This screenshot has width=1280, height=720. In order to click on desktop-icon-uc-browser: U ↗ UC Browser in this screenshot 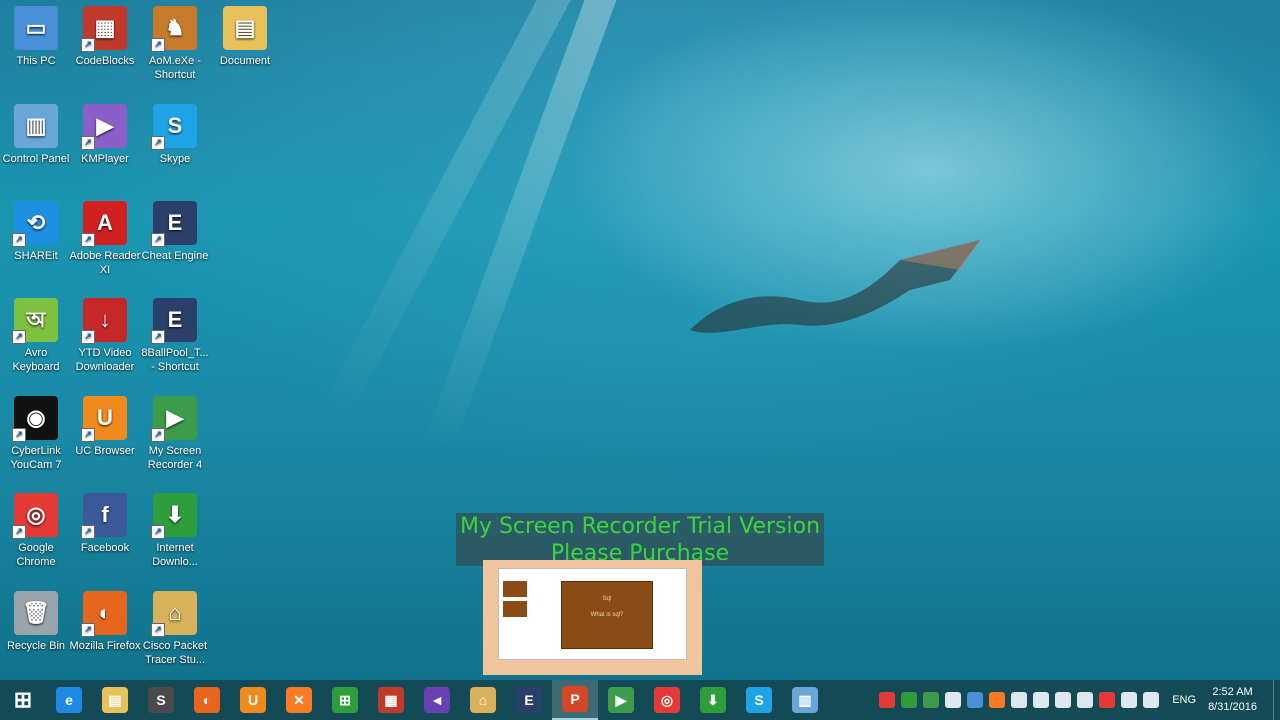, I will do `click(105, 427)`.